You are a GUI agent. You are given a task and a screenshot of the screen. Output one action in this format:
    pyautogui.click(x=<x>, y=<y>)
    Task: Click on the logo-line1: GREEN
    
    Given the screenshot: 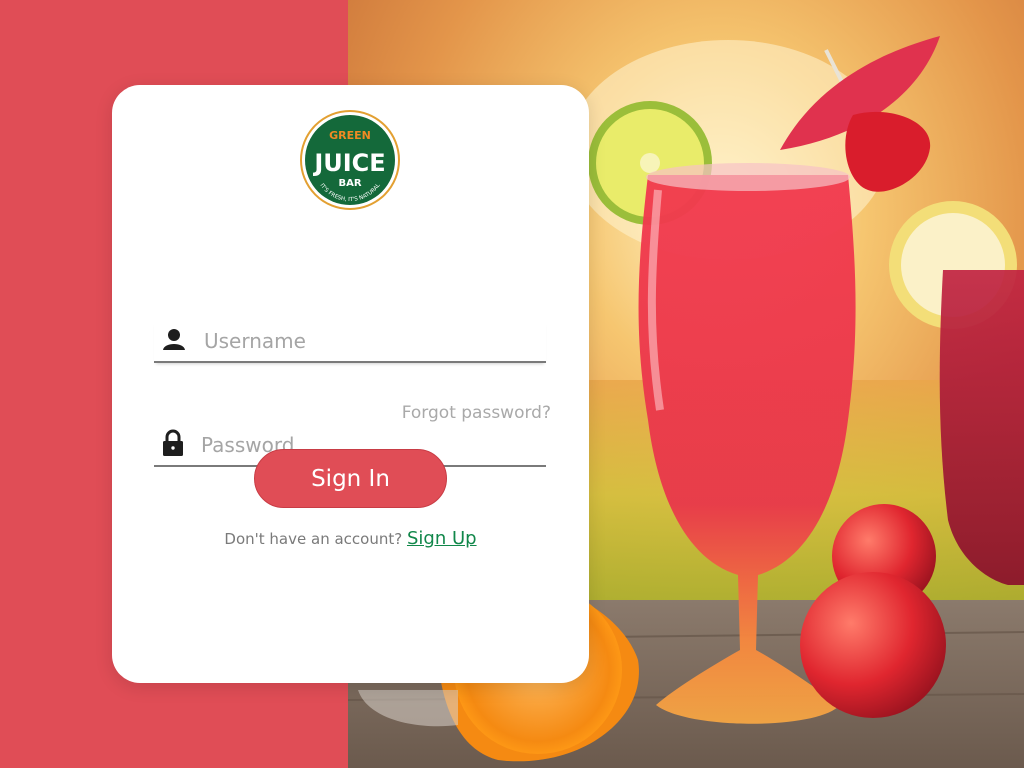 What is the action you would take?
    pyautogui.click(x=350, y=135)
    